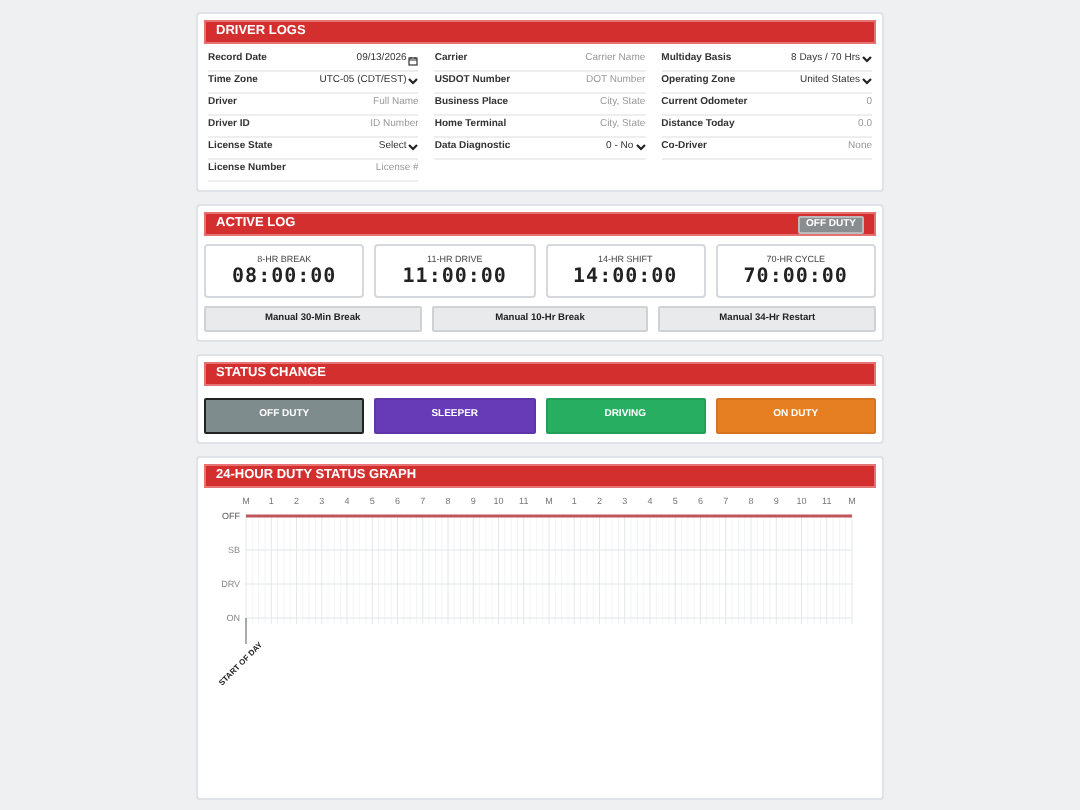 Image resolution: width=1080 pixels, height=810 pixels. Describe the element at coordinates (413, 60) in the screenshot. I see `calendar-icon` at that location.